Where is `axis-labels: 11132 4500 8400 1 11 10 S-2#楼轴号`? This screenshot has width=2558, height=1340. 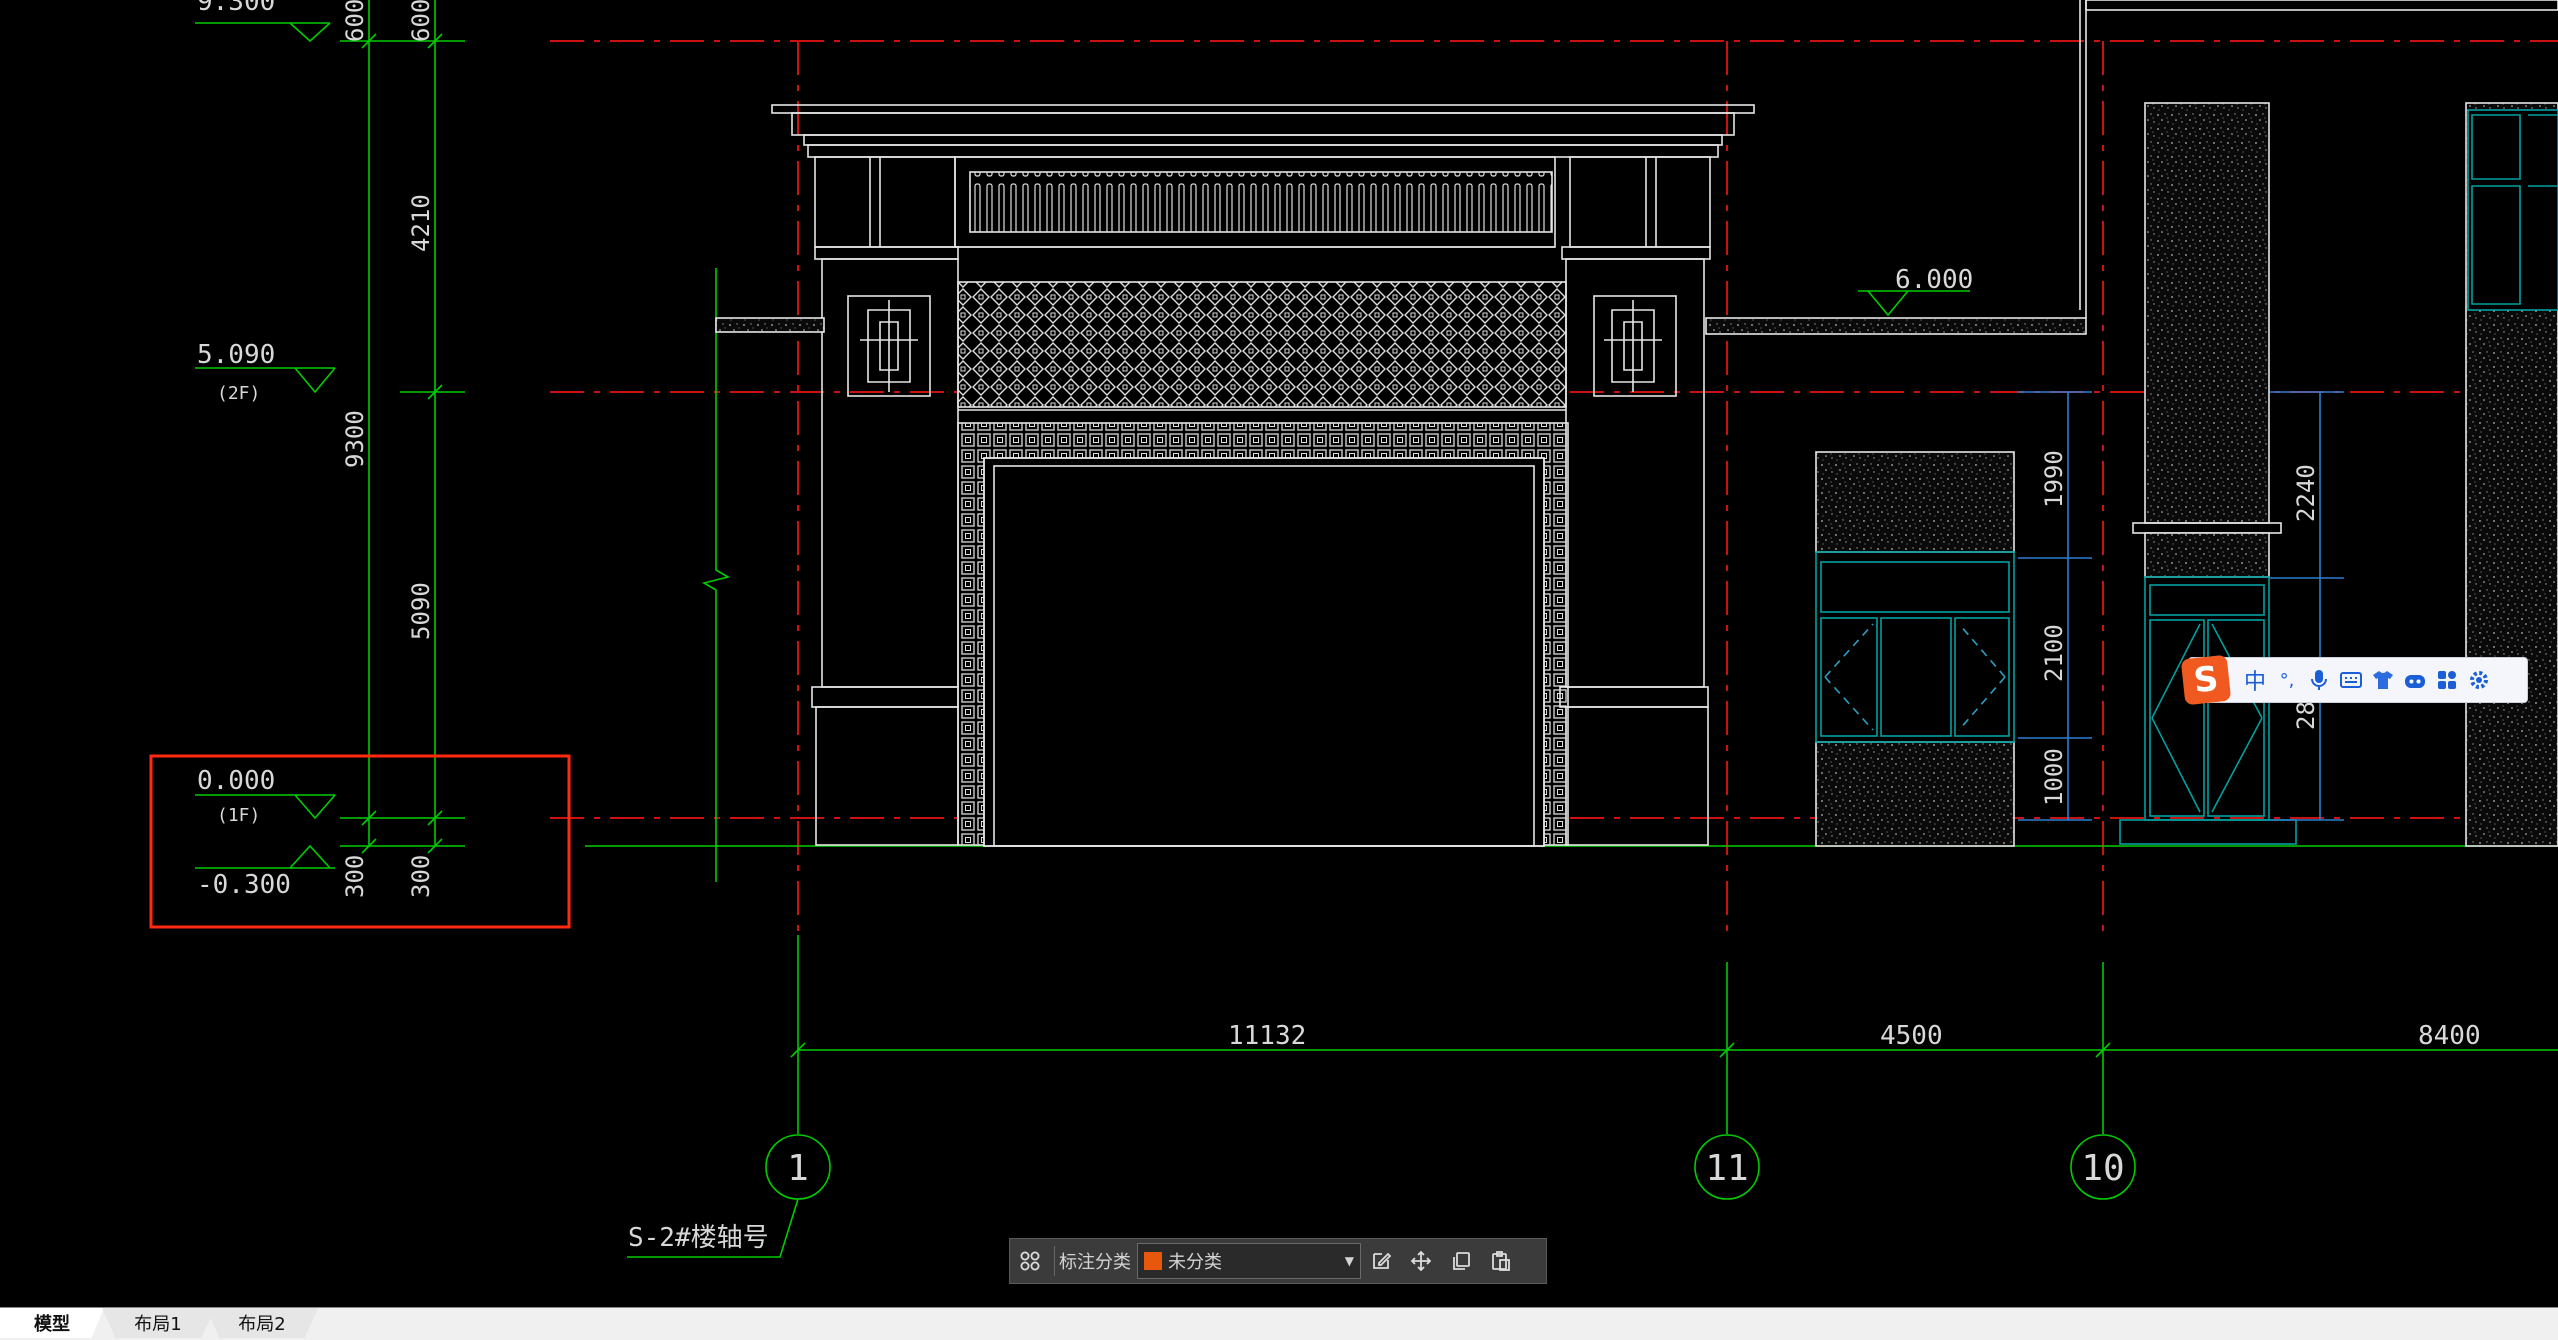
axis-labels: 11132 4500 8400 1 11 10 S-2#楼轴号 is located at coordinates (1554, 1137).